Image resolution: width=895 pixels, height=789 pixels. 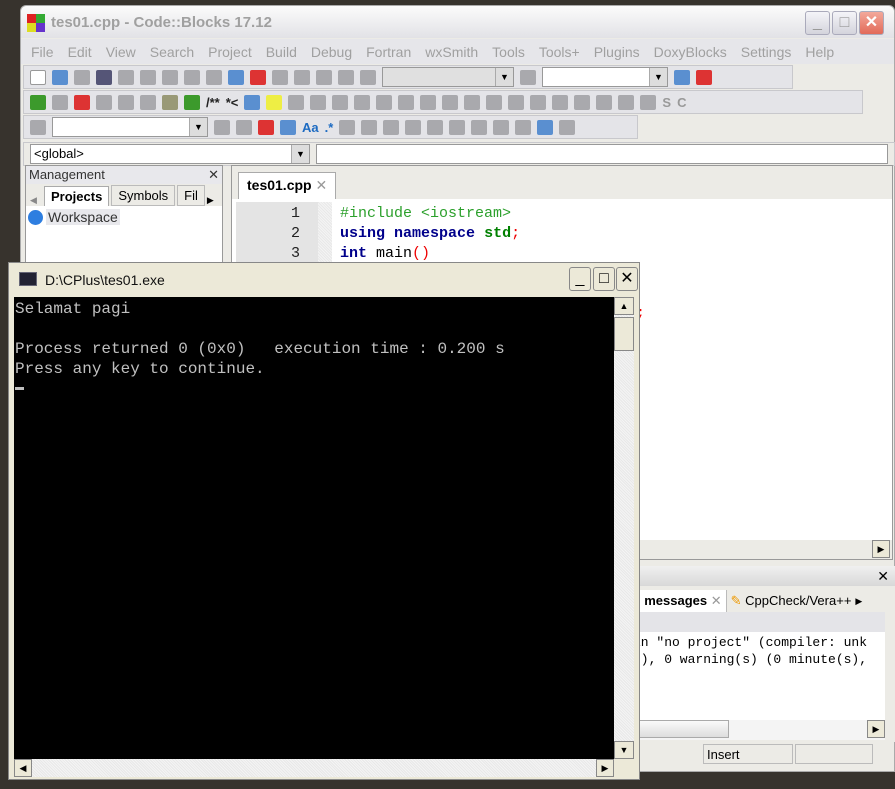 I want to click on doxy-run-icon, so click(x=192, y=102).